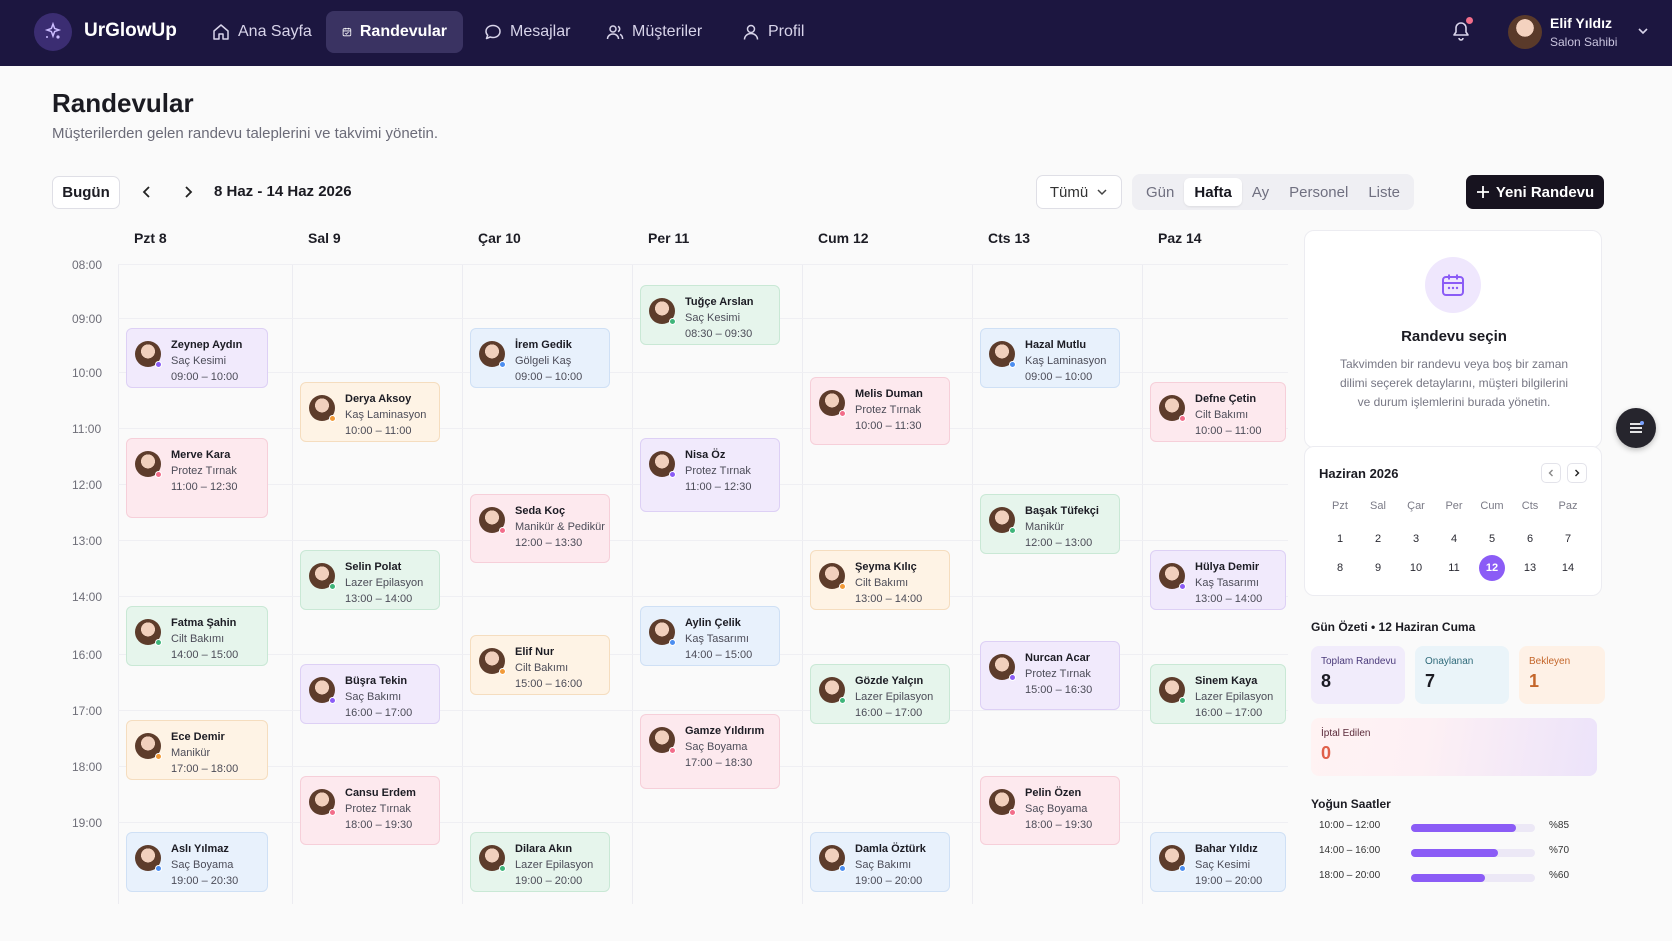  What do you see at coordinates (130, 31) in the screenshot?
I see `app-name: UrGlowUp` at bounding box center [130, 31].